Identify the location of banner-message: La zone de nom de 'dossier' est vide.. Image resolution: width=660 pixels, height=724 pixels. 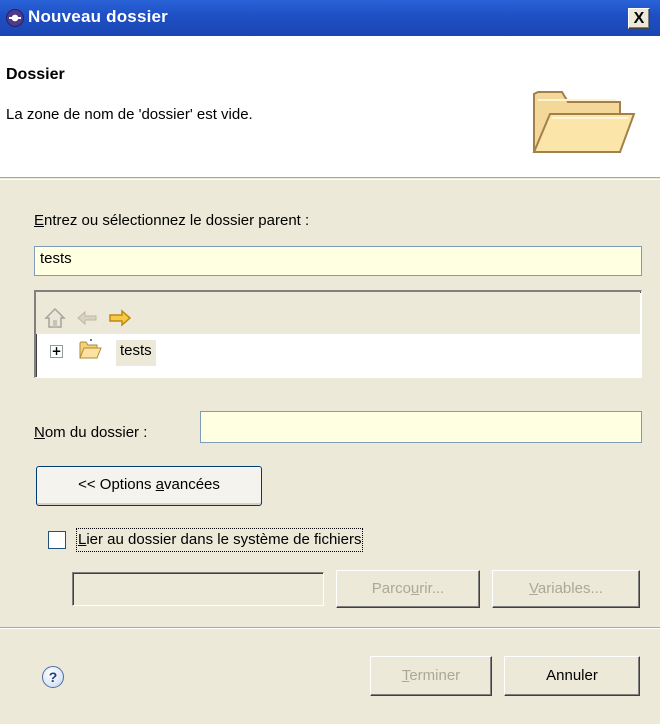
(129, 114).